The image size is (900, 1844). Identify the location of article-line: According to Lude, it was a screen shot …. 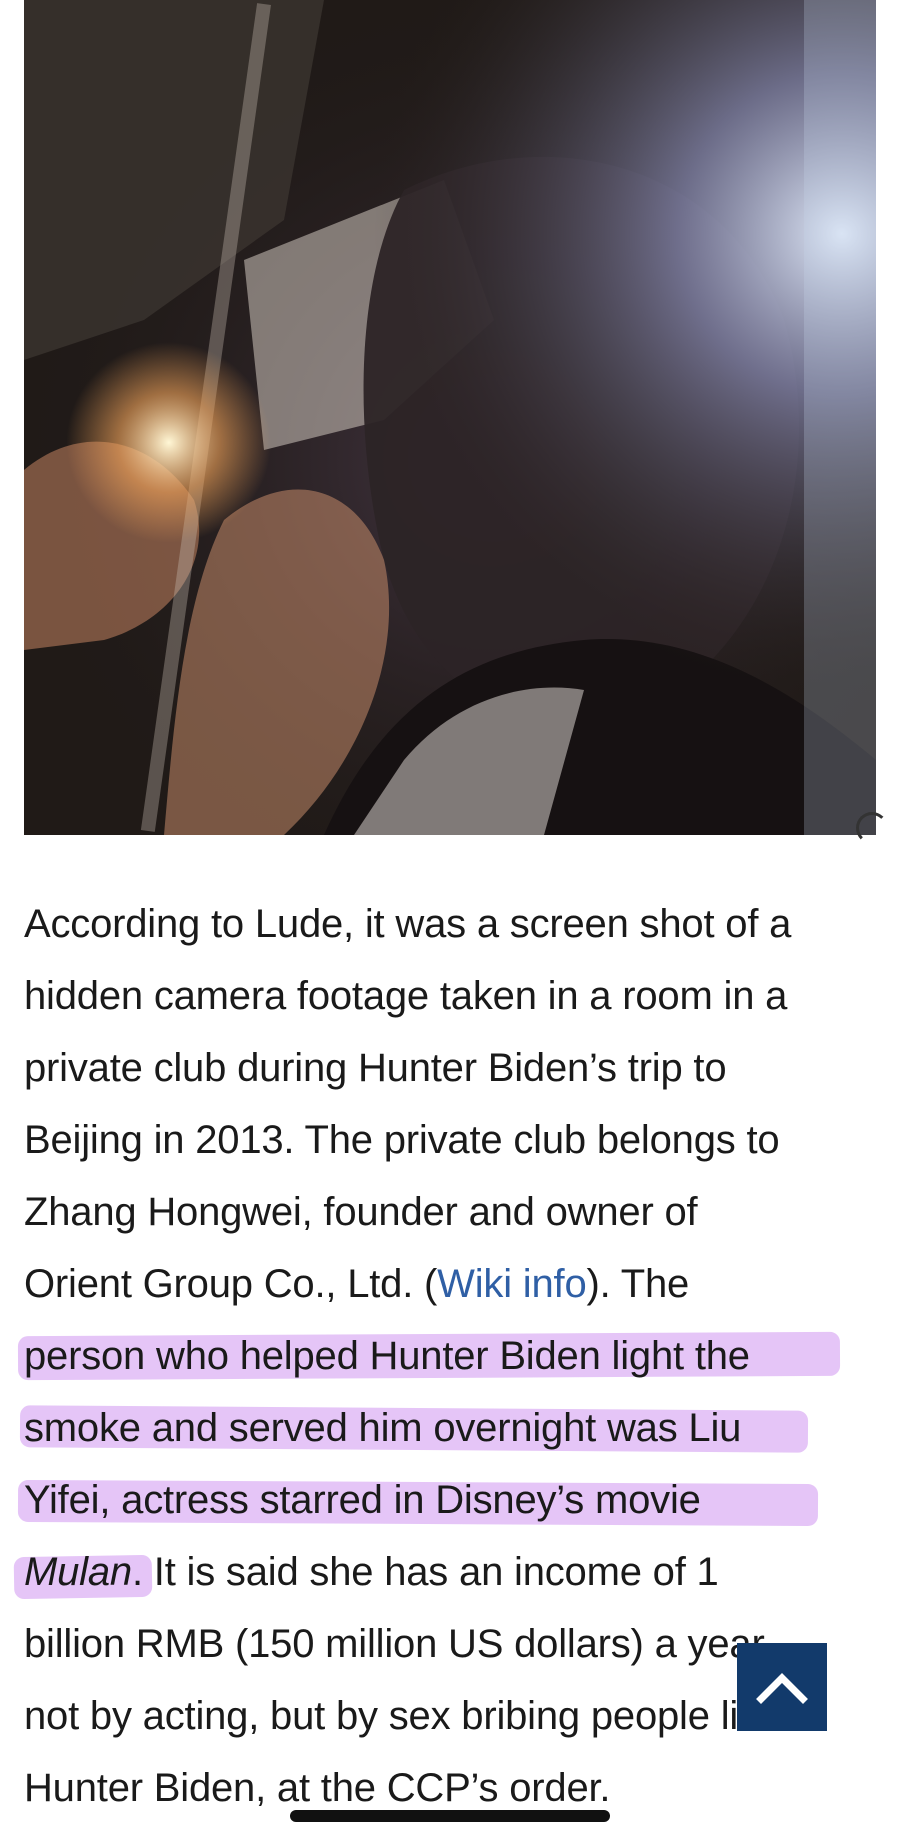
(449, 924).